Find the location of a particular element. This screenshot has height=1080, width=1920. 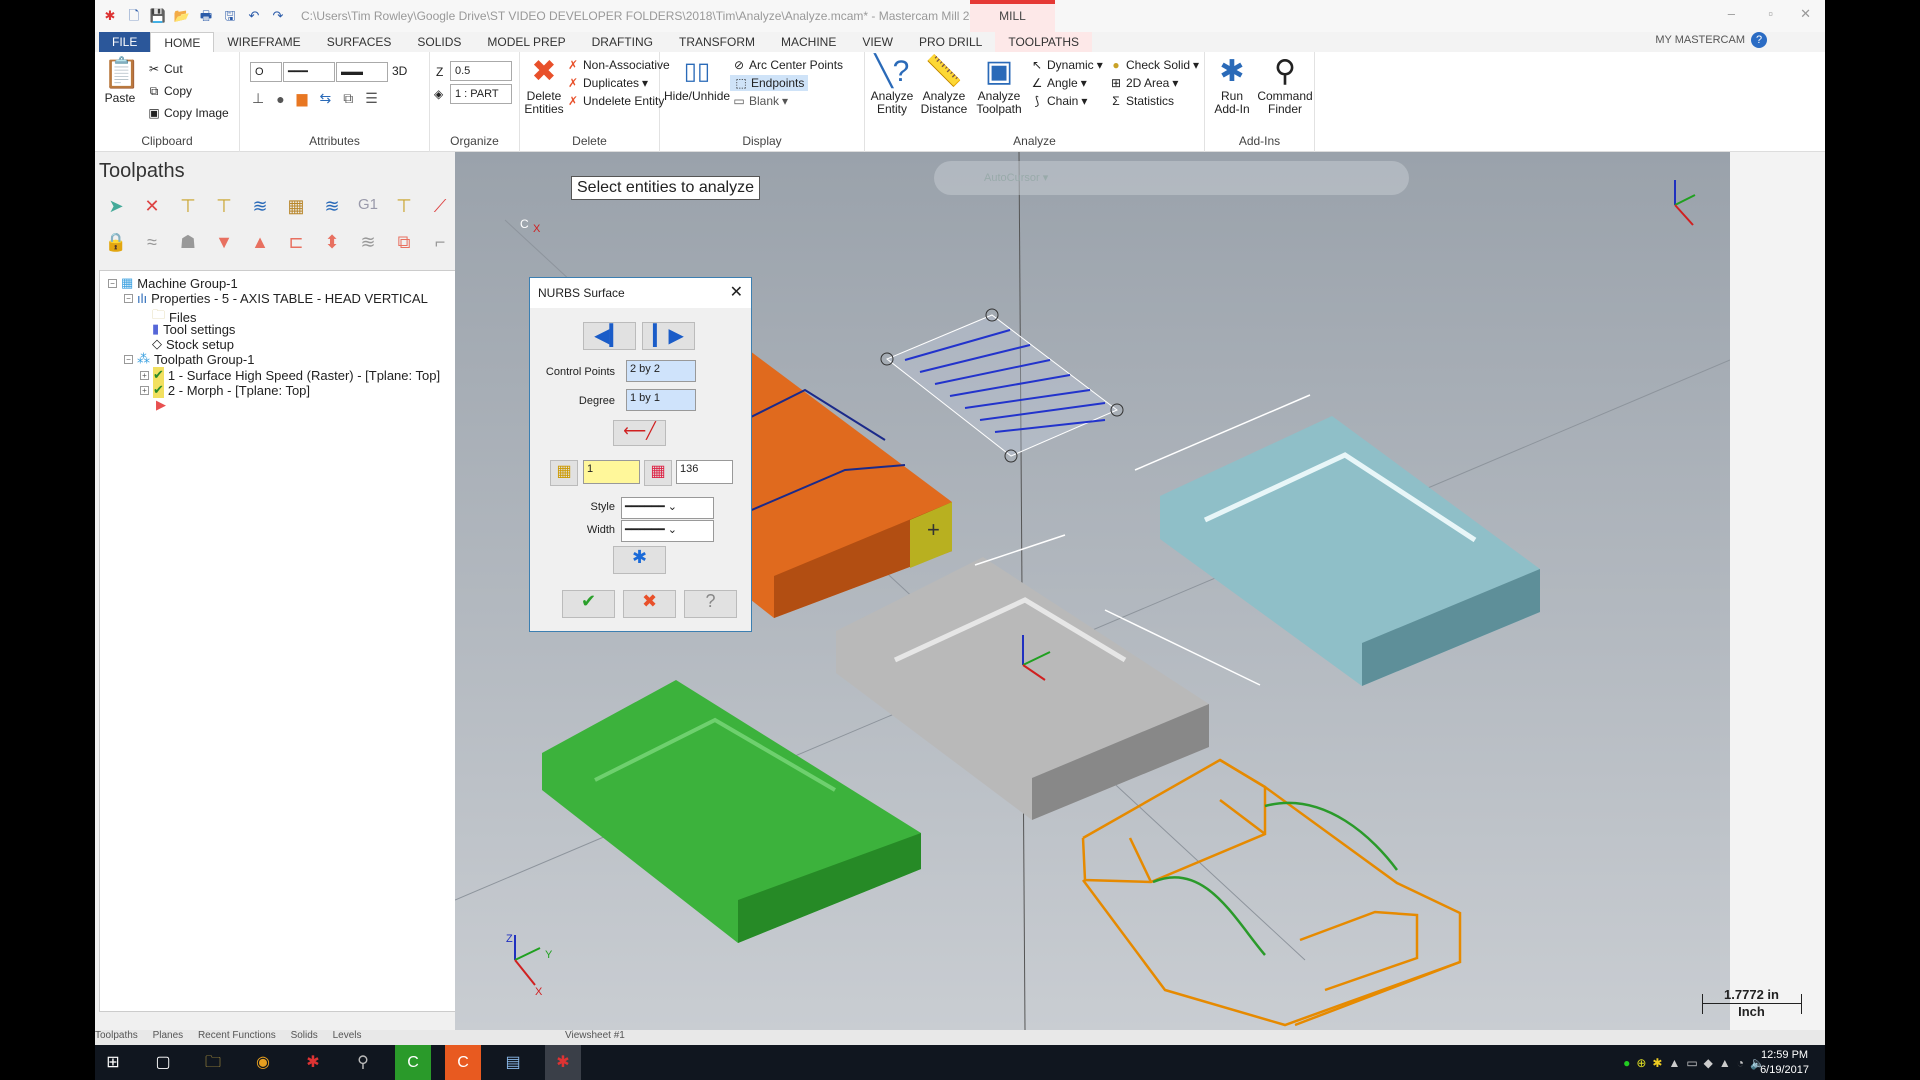

cancel-button: ✖ is located at coordinates (649, 604).